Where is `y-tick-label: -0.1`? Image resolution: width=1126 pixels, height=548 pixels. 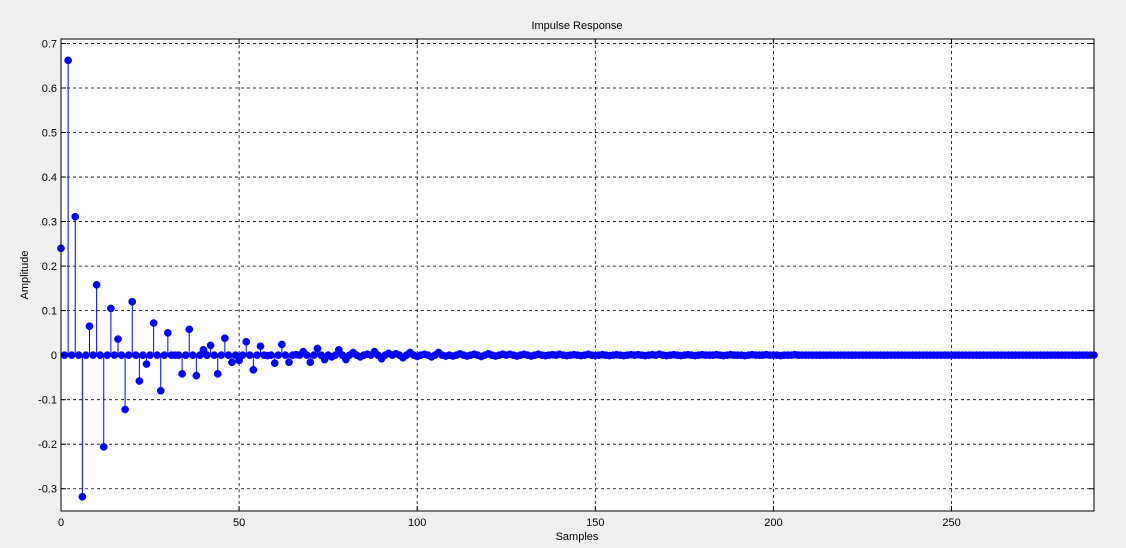 y-tick-label: -0.1 is located at coordinates (47, 401).